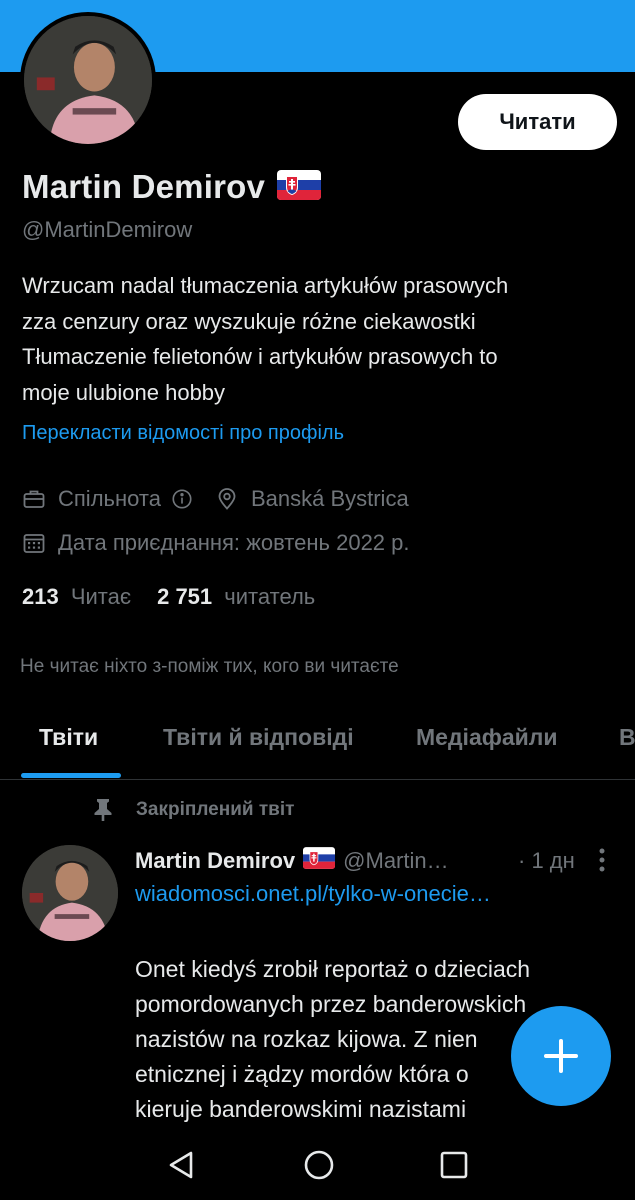 This screenshot has width=635, height=1200. Describe the element at coordinates (101, 596) in the screenshot. I see `following-label: Читає` at that location.